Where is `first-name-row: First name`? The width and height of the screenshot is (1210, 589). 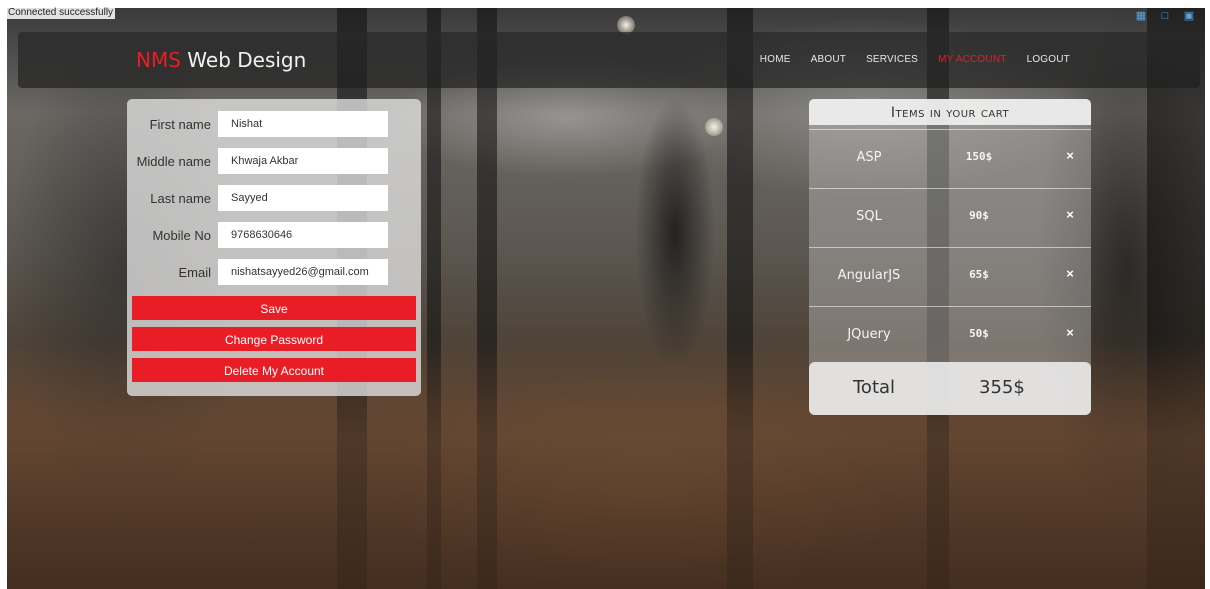 first-name-row: First name is located at coordinates (274, 124).